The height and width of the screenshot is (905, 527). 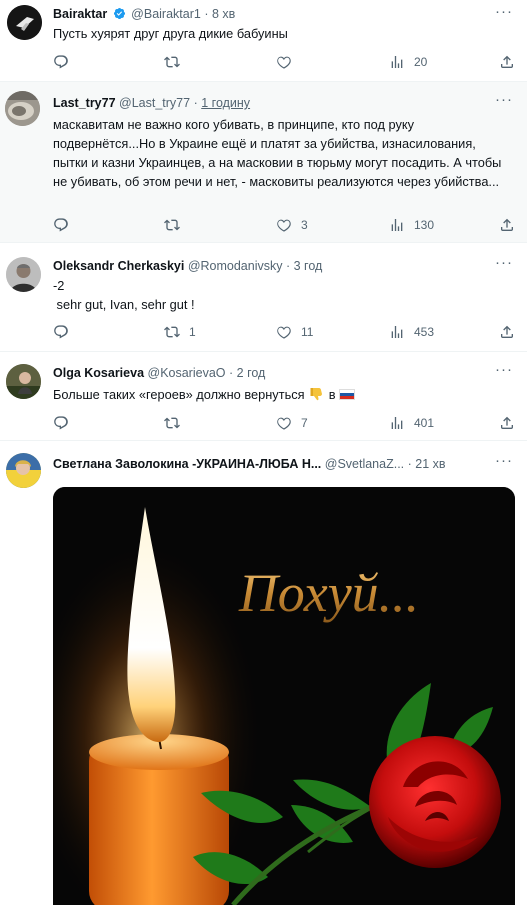 What do you see at coordinates (304, 225) in the screenshot?
I see `like-count: 3` at bounding box center [304, 225].